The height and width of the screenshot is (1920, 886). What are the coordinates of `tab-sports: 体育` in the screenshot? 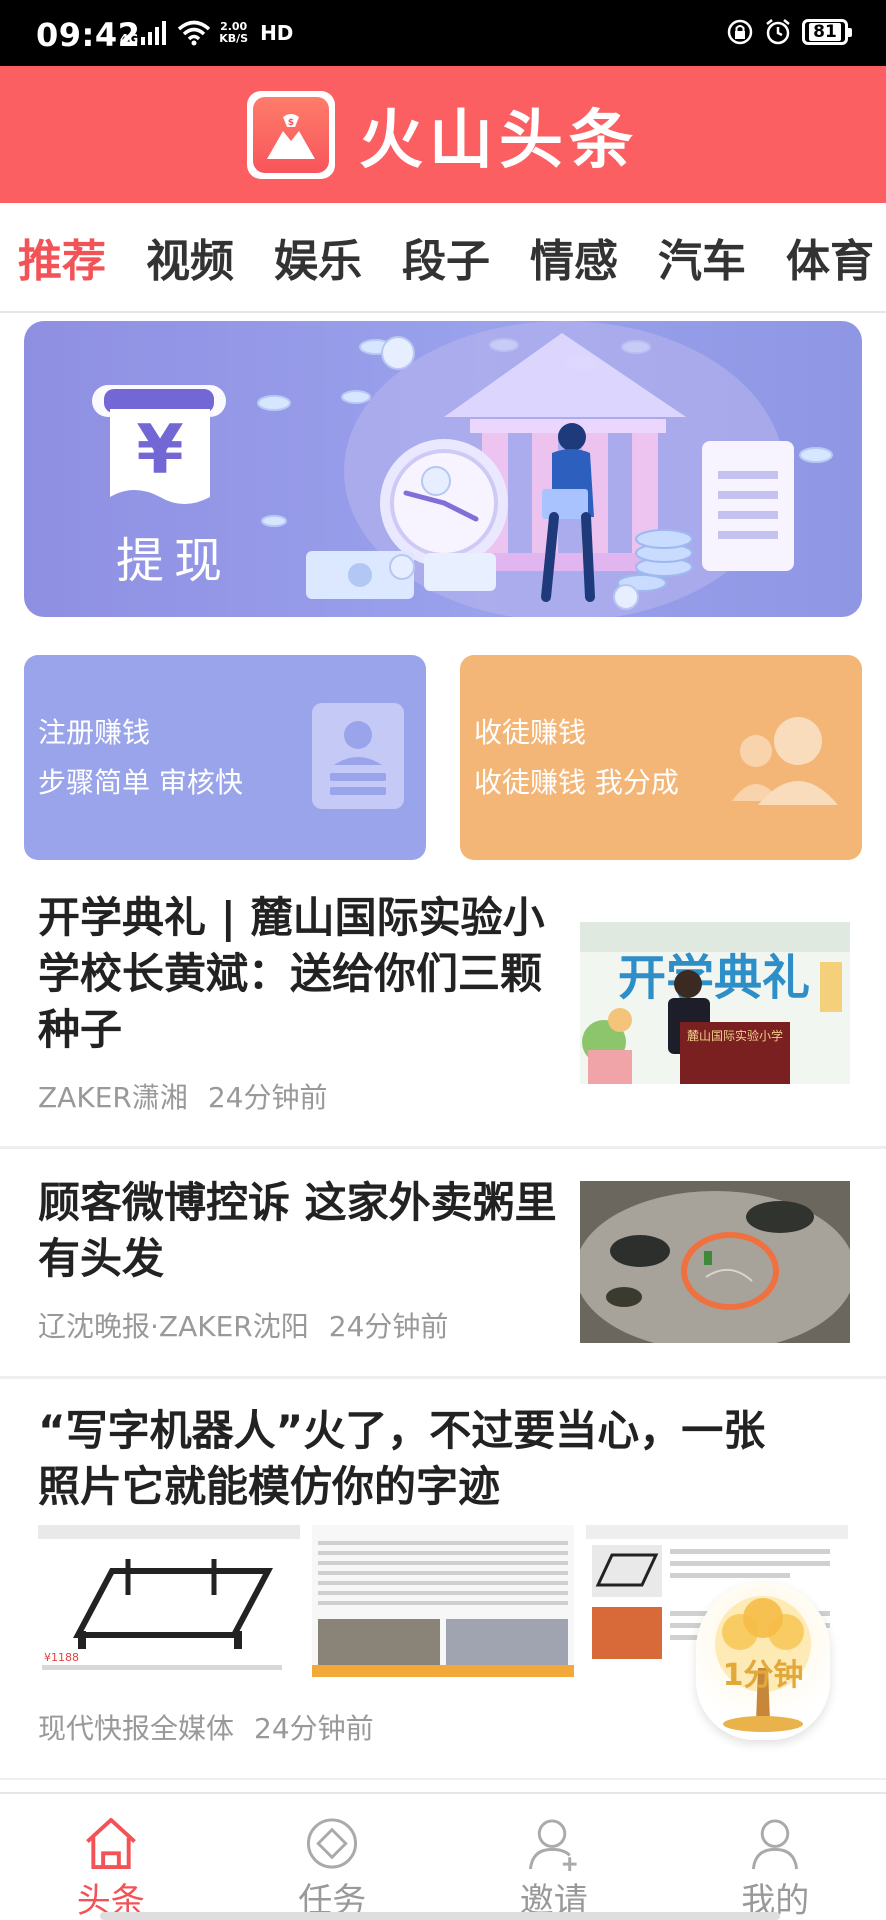 It's located at (830, 257).